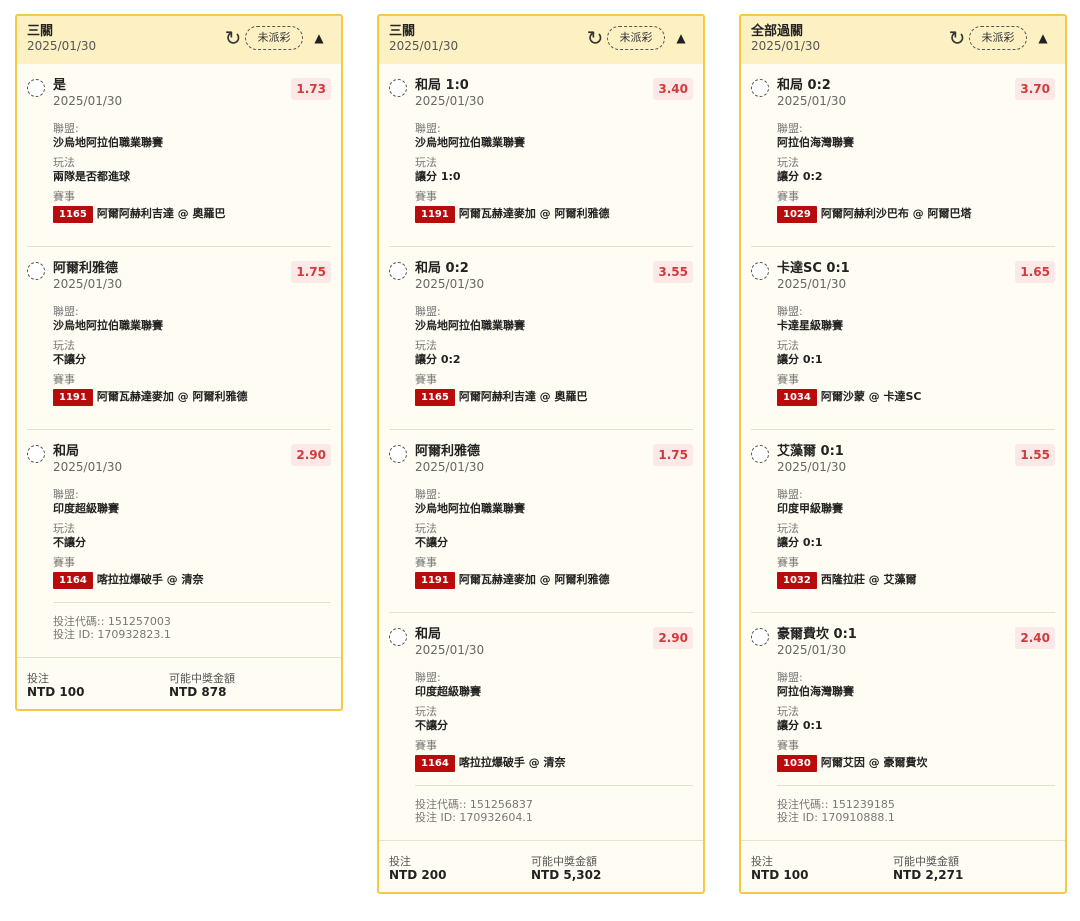  Describe the element at coordinates (470, 325) in the screenshot. I see `league-value: 沙烏地阿拉伯職業聯賽` at that location.